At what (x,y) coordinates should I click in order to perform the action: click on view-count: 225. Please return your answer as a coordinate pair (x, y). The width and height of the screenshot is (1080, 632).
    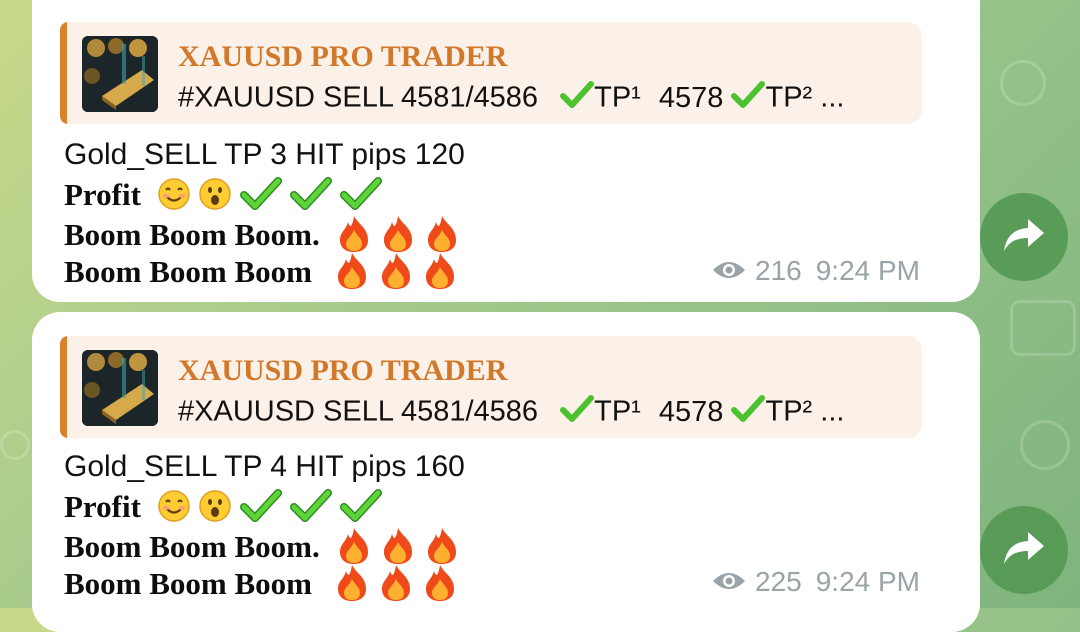
    Looking at the image, I should click on (778, 581).